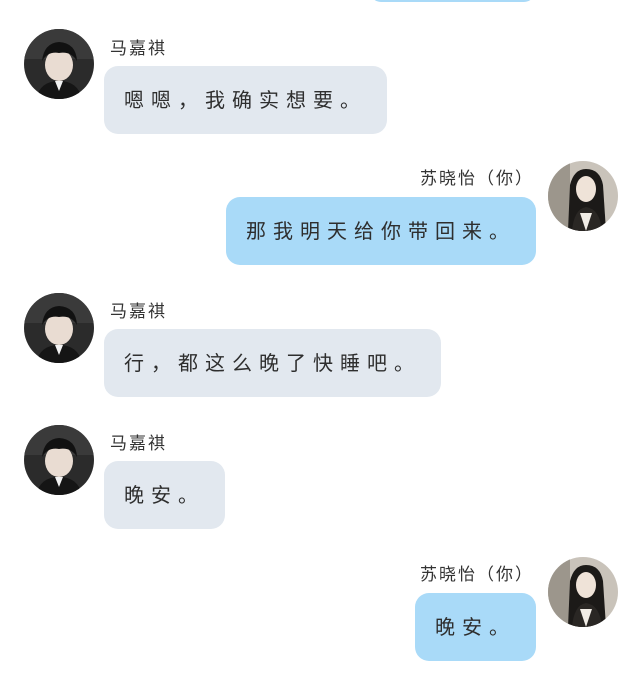 The height and width of the screenshot is (679, 640). What do you see at coordinates (381, 231) in the screenshot?
I see `message-bubble: 那我明天给你带回来。` at bounding box center [381, 231].